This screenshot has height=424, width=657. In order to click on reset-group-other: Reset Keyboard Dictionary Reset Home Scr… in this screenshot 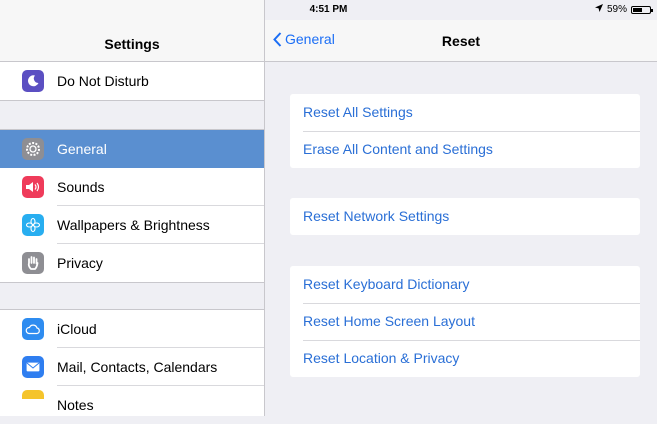, I will do `click(465, 321)`.